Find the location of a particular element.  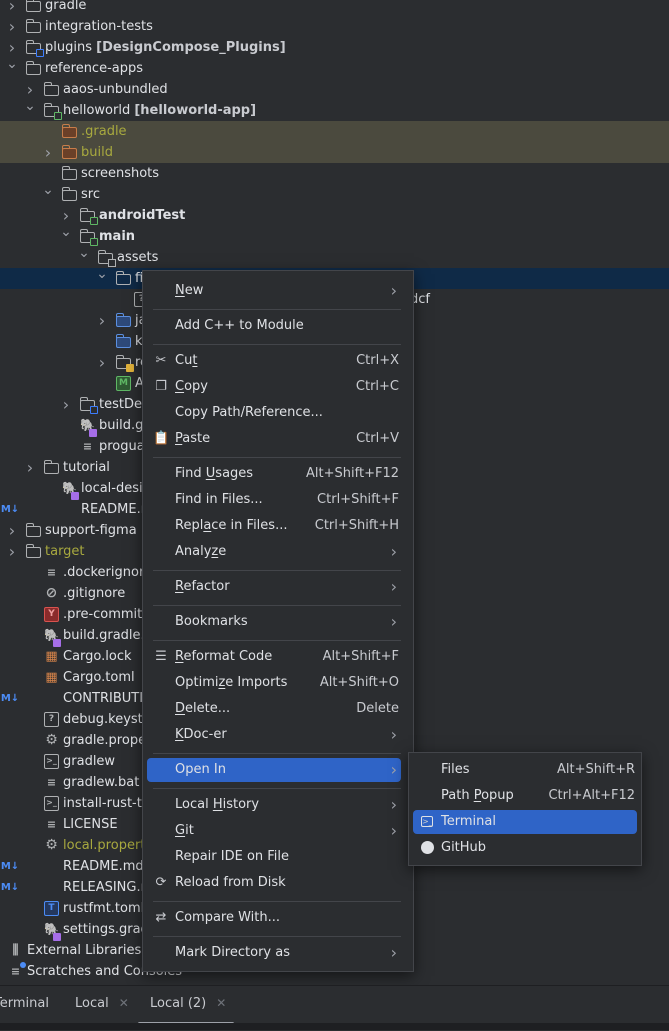

tree-row-label: README.md is located at coordinates (103, 866).